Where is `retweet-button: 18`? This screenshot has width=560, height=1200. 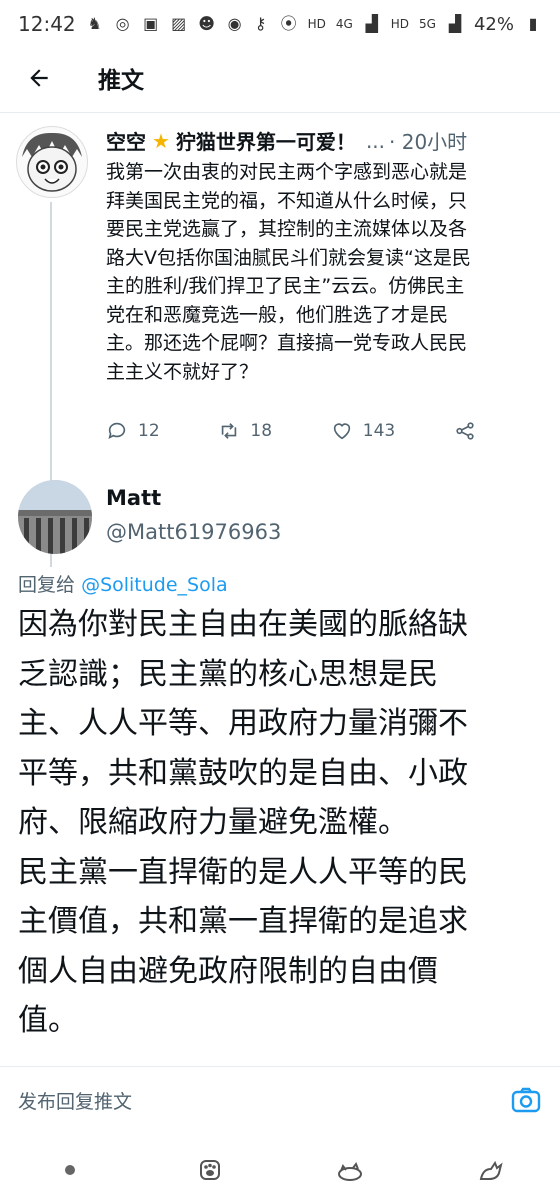
retweet-button: 18 is located at coordinates (245, 431).